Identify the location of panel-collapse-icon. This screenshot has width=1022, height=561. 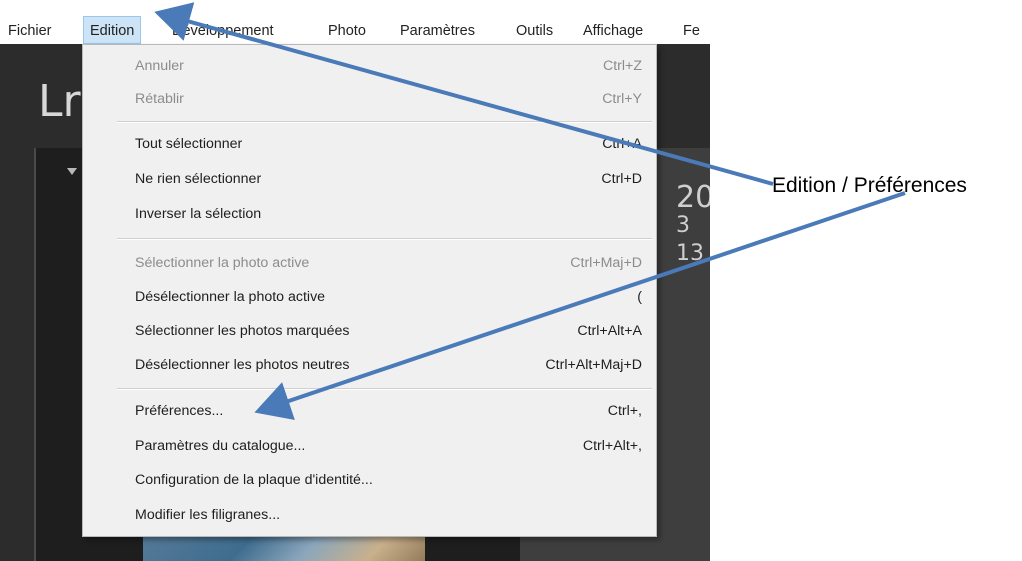
(72, 171).